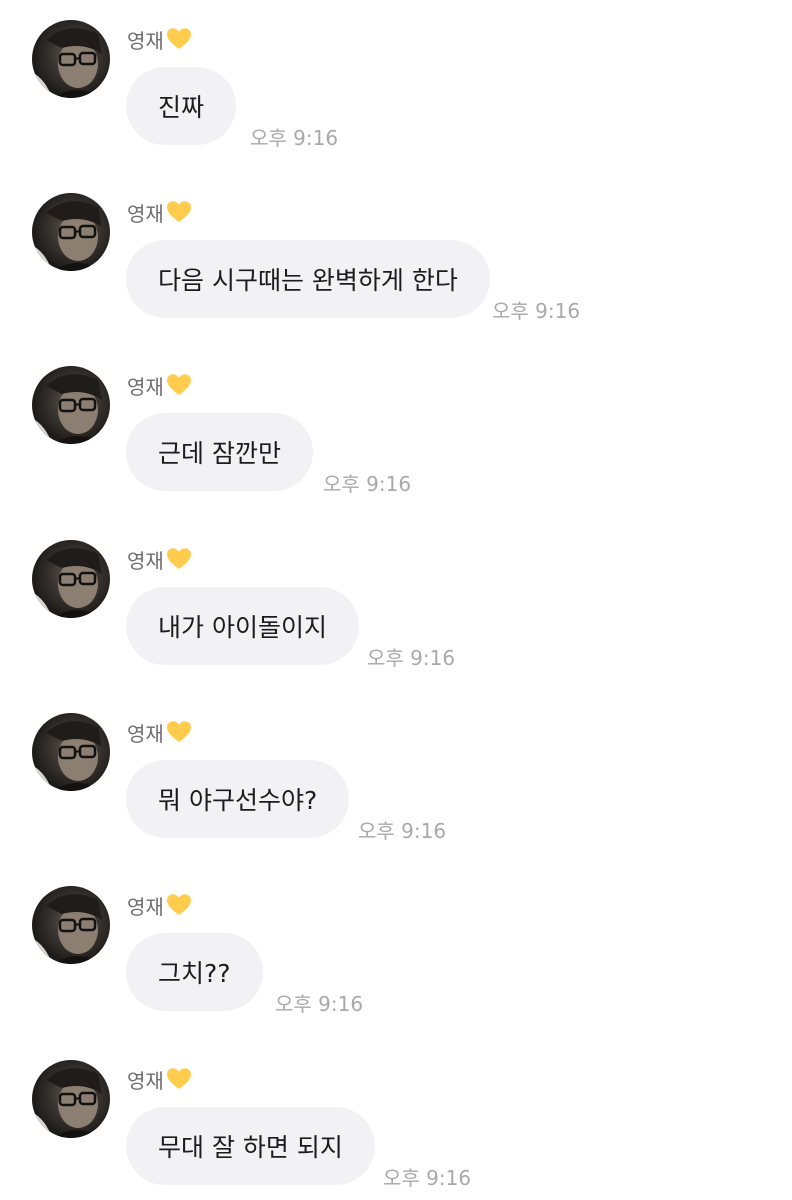  What do you see at coordinates (219, 452) in the screenshot?
I see `message-bubble: 근데 잠깐만` at bounding box center [219, 452].